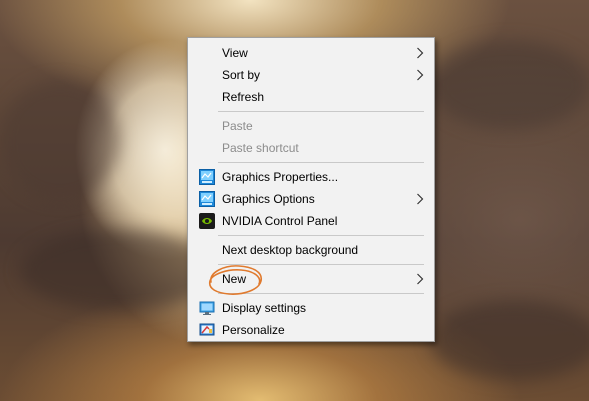  I want to click on display-settings-icon, so click(207, 308).